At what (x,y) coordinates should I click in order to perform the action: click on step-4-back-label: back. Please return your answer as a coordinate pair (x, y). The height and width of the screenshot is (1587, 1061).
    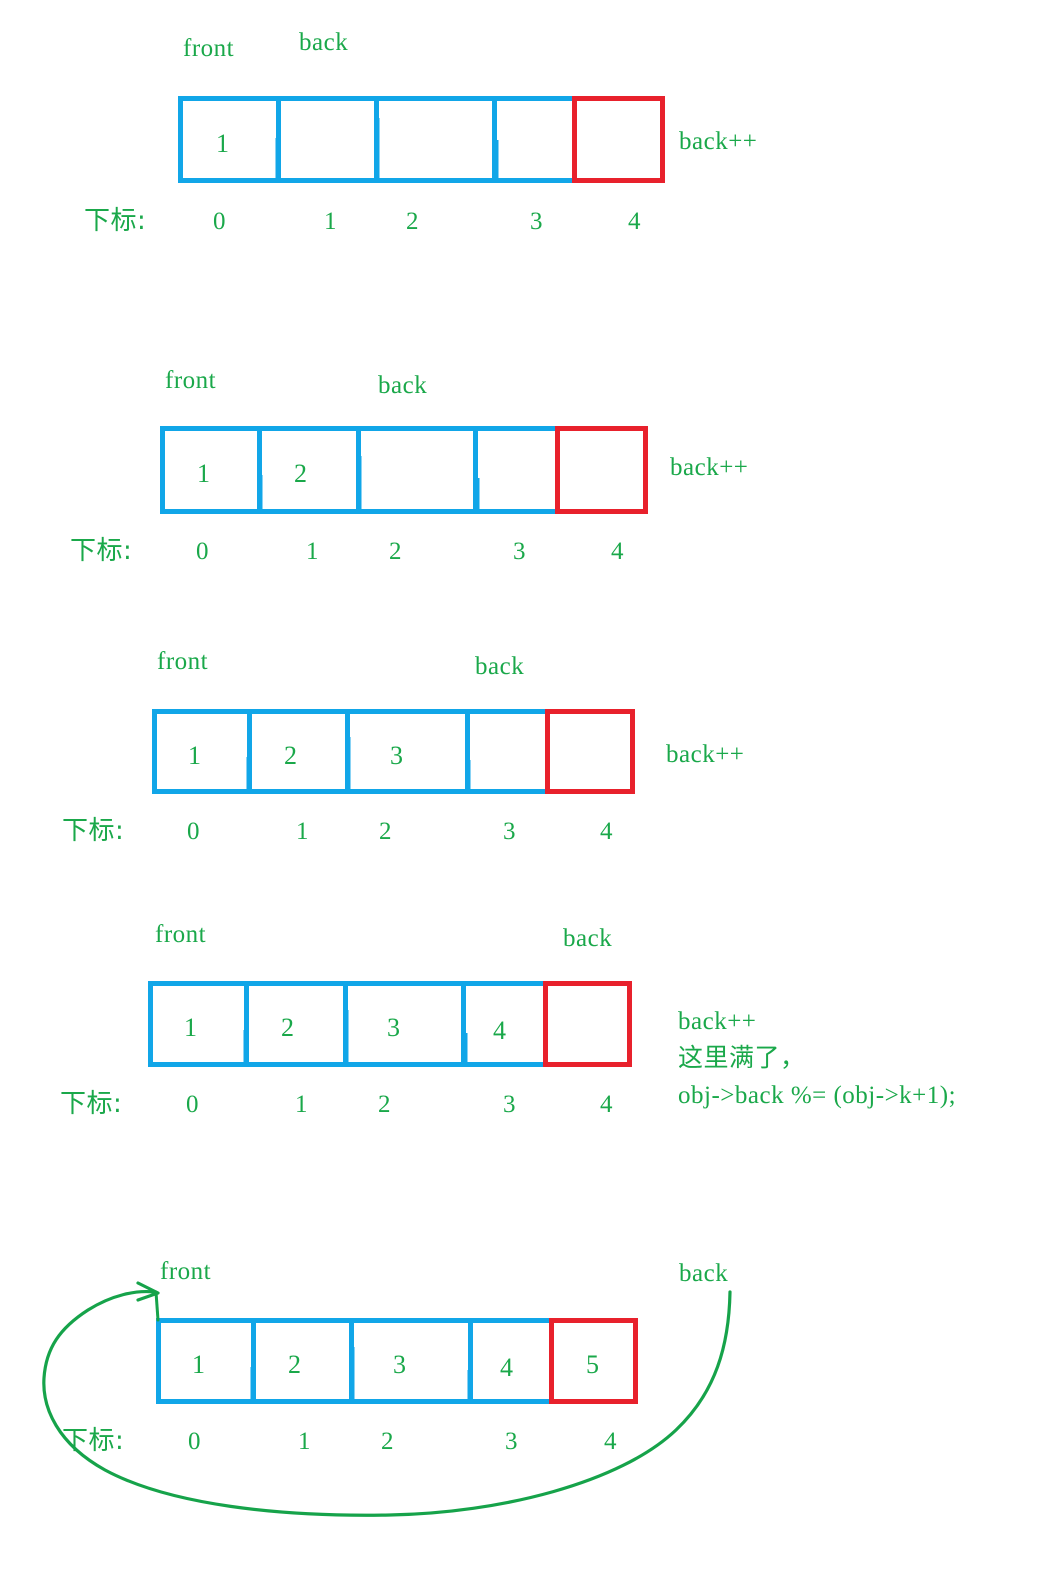
    Looking at the image, I should click on (588, 938).